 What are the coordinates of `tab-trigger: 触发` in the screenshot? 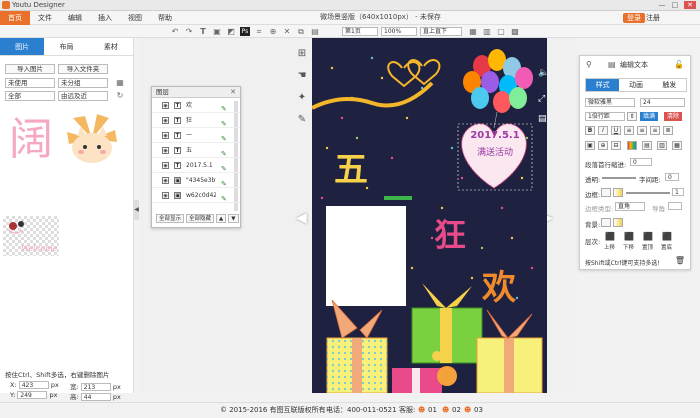 It's located at (669, 85).